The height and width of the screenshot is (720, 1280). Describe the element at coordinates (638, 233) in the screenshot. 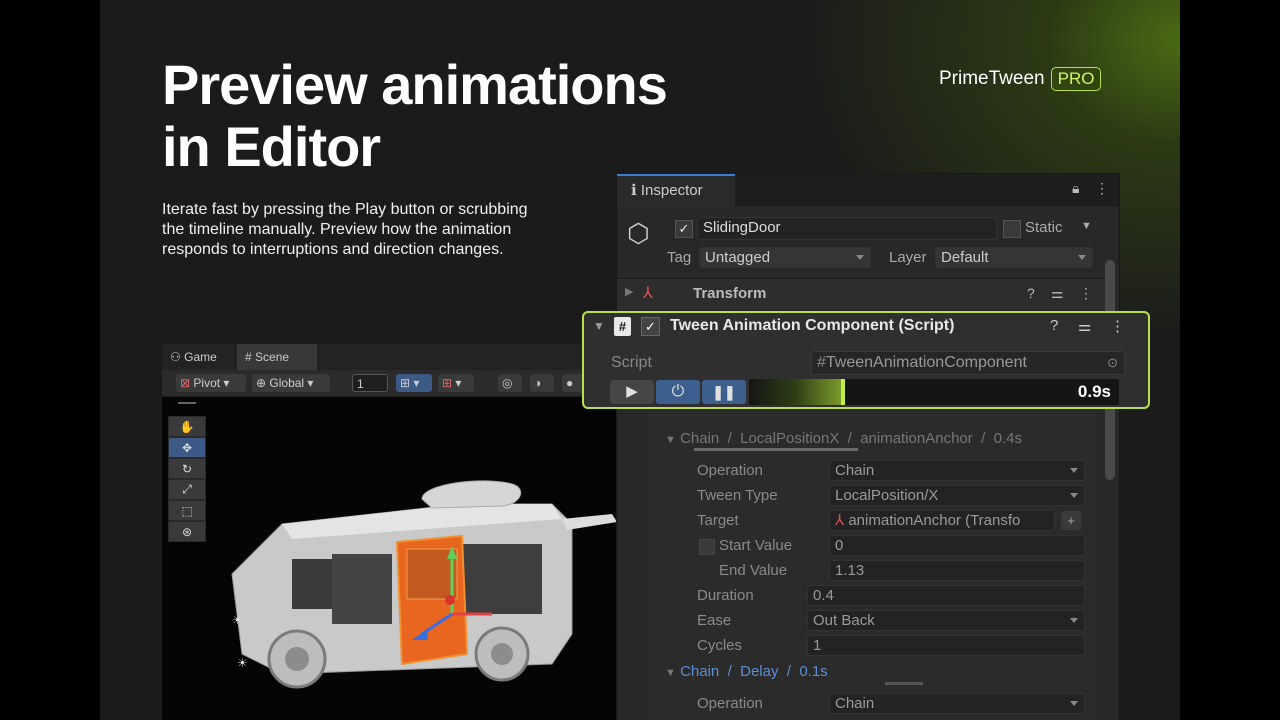

I see `gameobject-icon: ⬡` at that location.